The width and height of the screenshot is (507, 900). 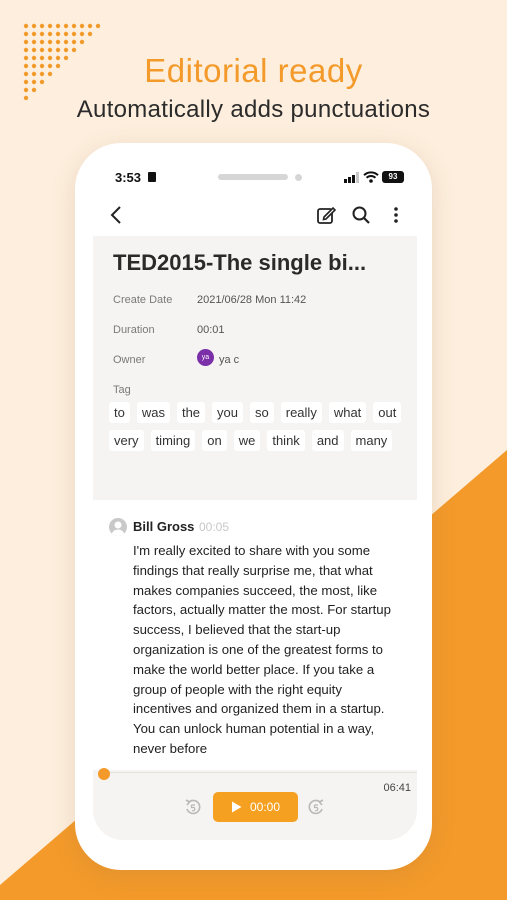 I want to click on play-button: 00:00, so click(x=255, y=807).